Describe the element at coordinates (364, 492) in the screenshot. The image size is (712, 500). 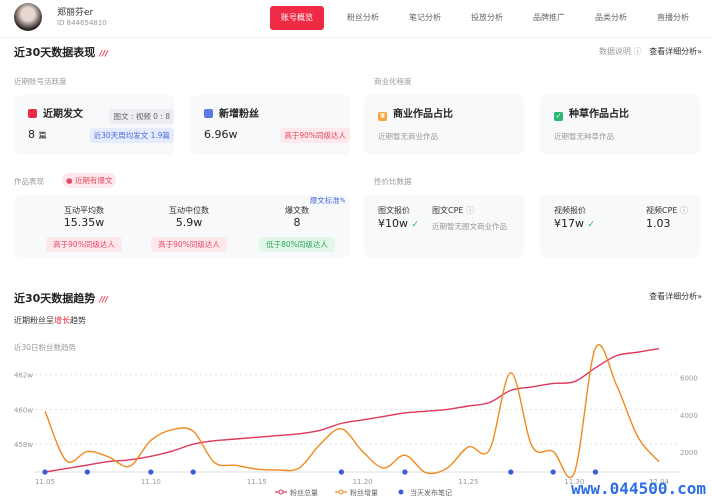
I see `legend-label: 粉丝增量` at that location.